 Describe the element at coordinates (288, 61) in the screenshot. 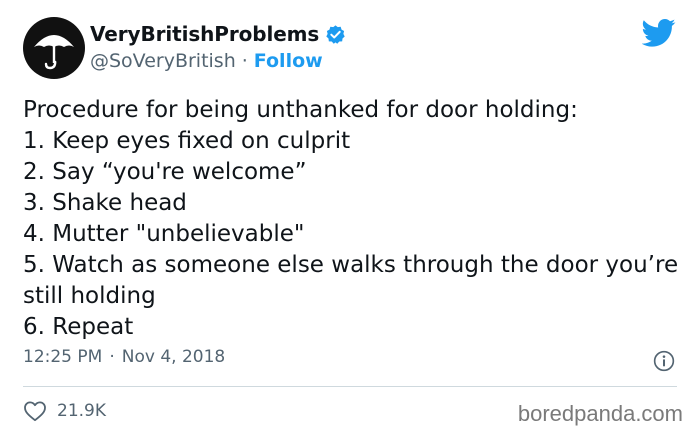

I see `follow-button: Follow` at that location.